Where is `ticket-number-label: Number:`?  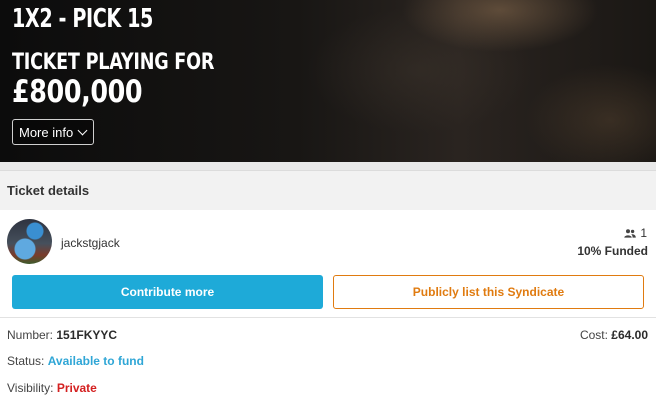
ticket-number-label: Number: is located at coordinates (30, 335).